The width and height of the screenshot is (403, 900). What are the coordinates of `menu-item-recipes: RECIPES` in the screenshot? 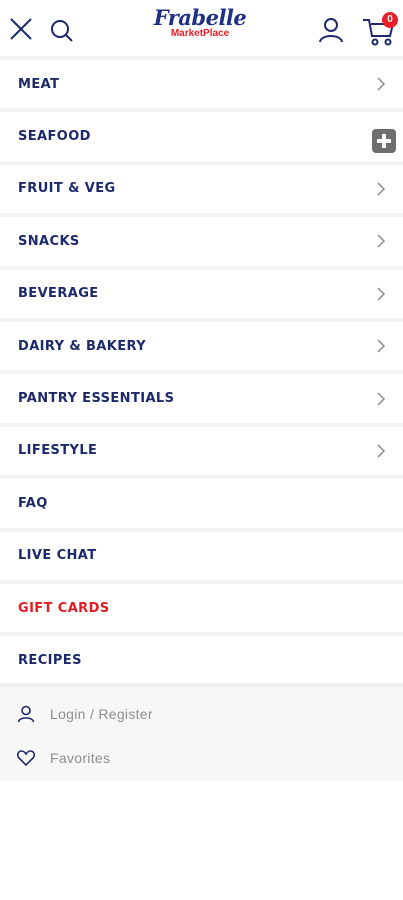 It's located at (201, 658).